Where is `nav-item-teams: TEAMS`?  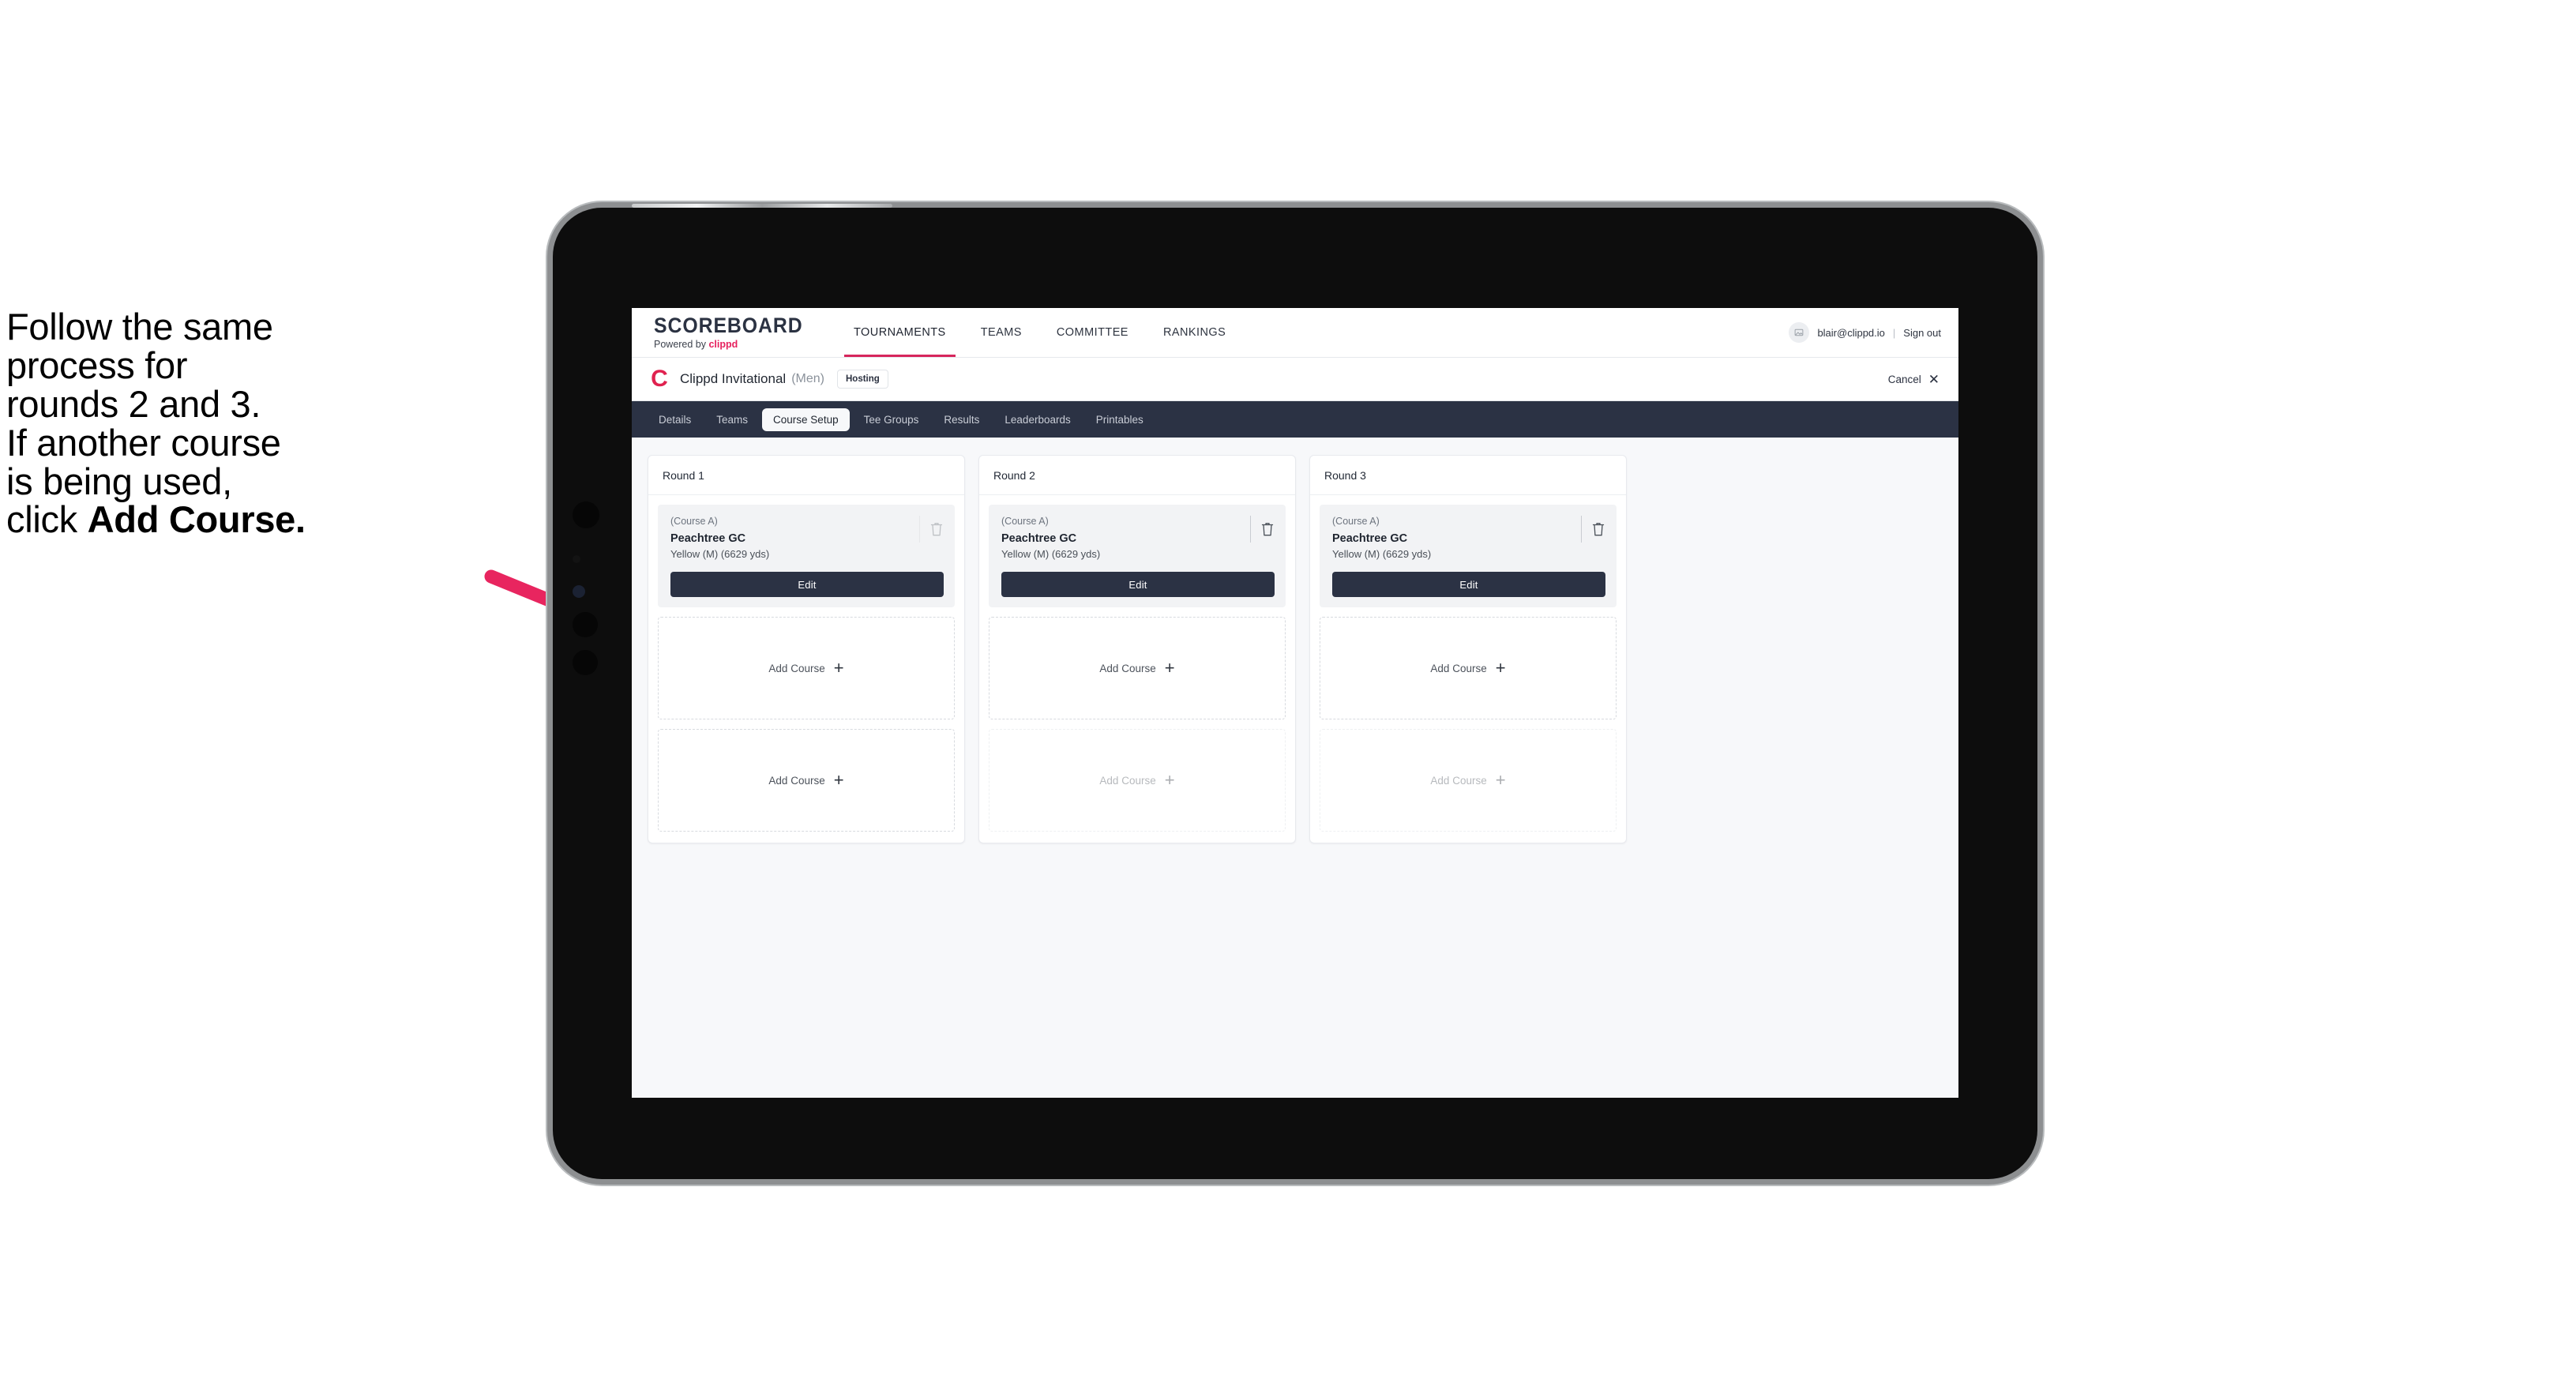
nav-item-teams: TEAMS is located at coordinates (1001, 332).